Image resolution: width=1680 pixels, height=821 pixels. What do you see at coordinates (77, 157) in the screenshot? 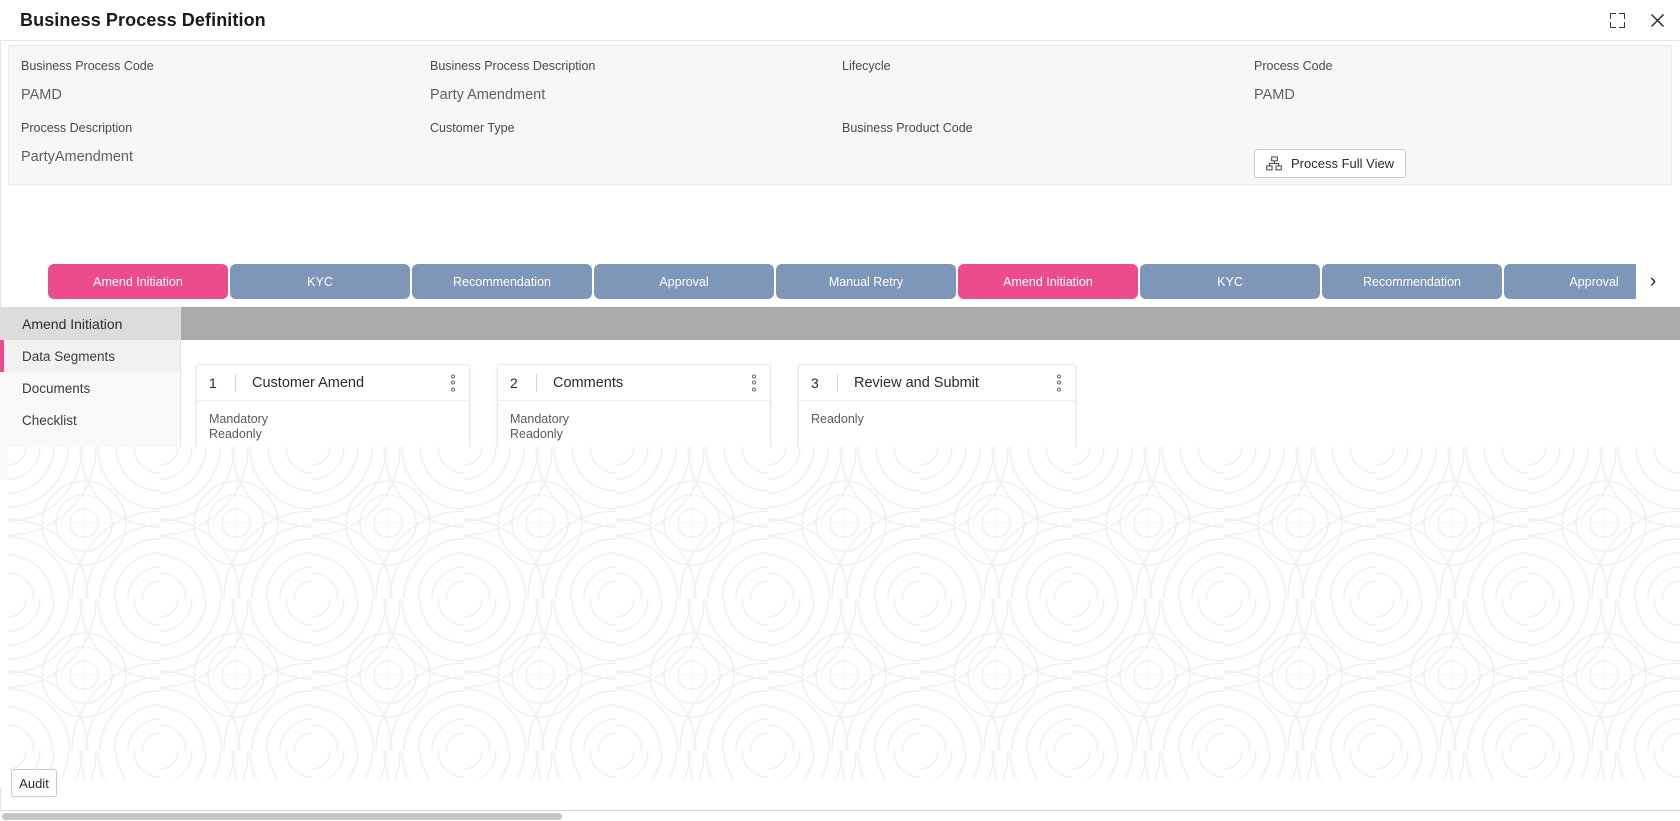
I see `field-value: PartyAmendment` at bounding box center [77, 157].